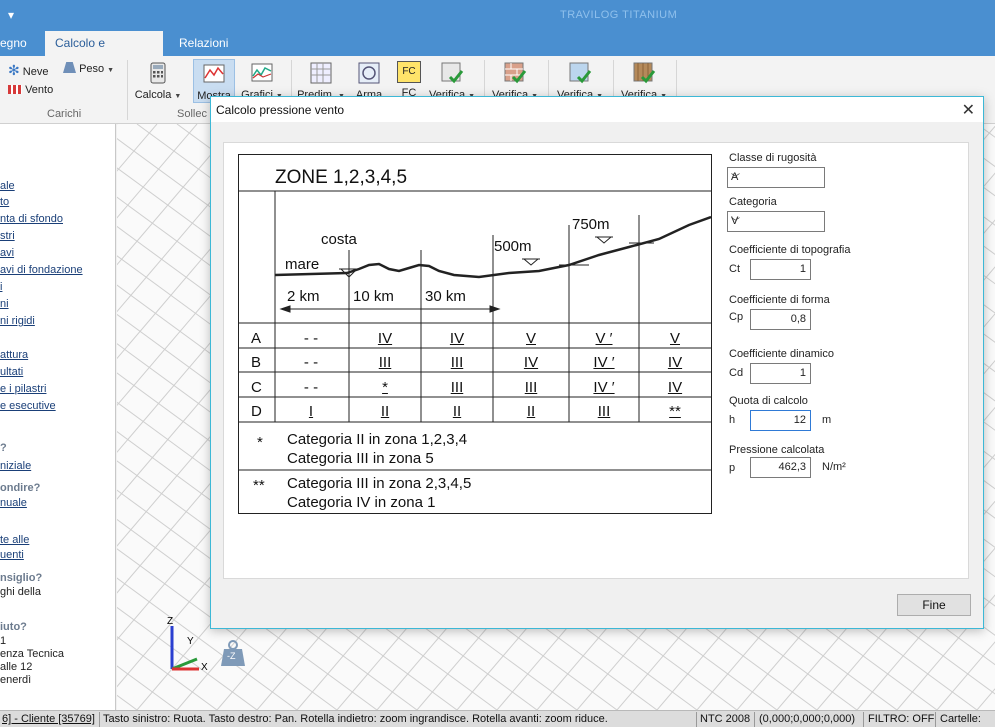  I want to click on distance-30km: 30 km, so click(445, 296).